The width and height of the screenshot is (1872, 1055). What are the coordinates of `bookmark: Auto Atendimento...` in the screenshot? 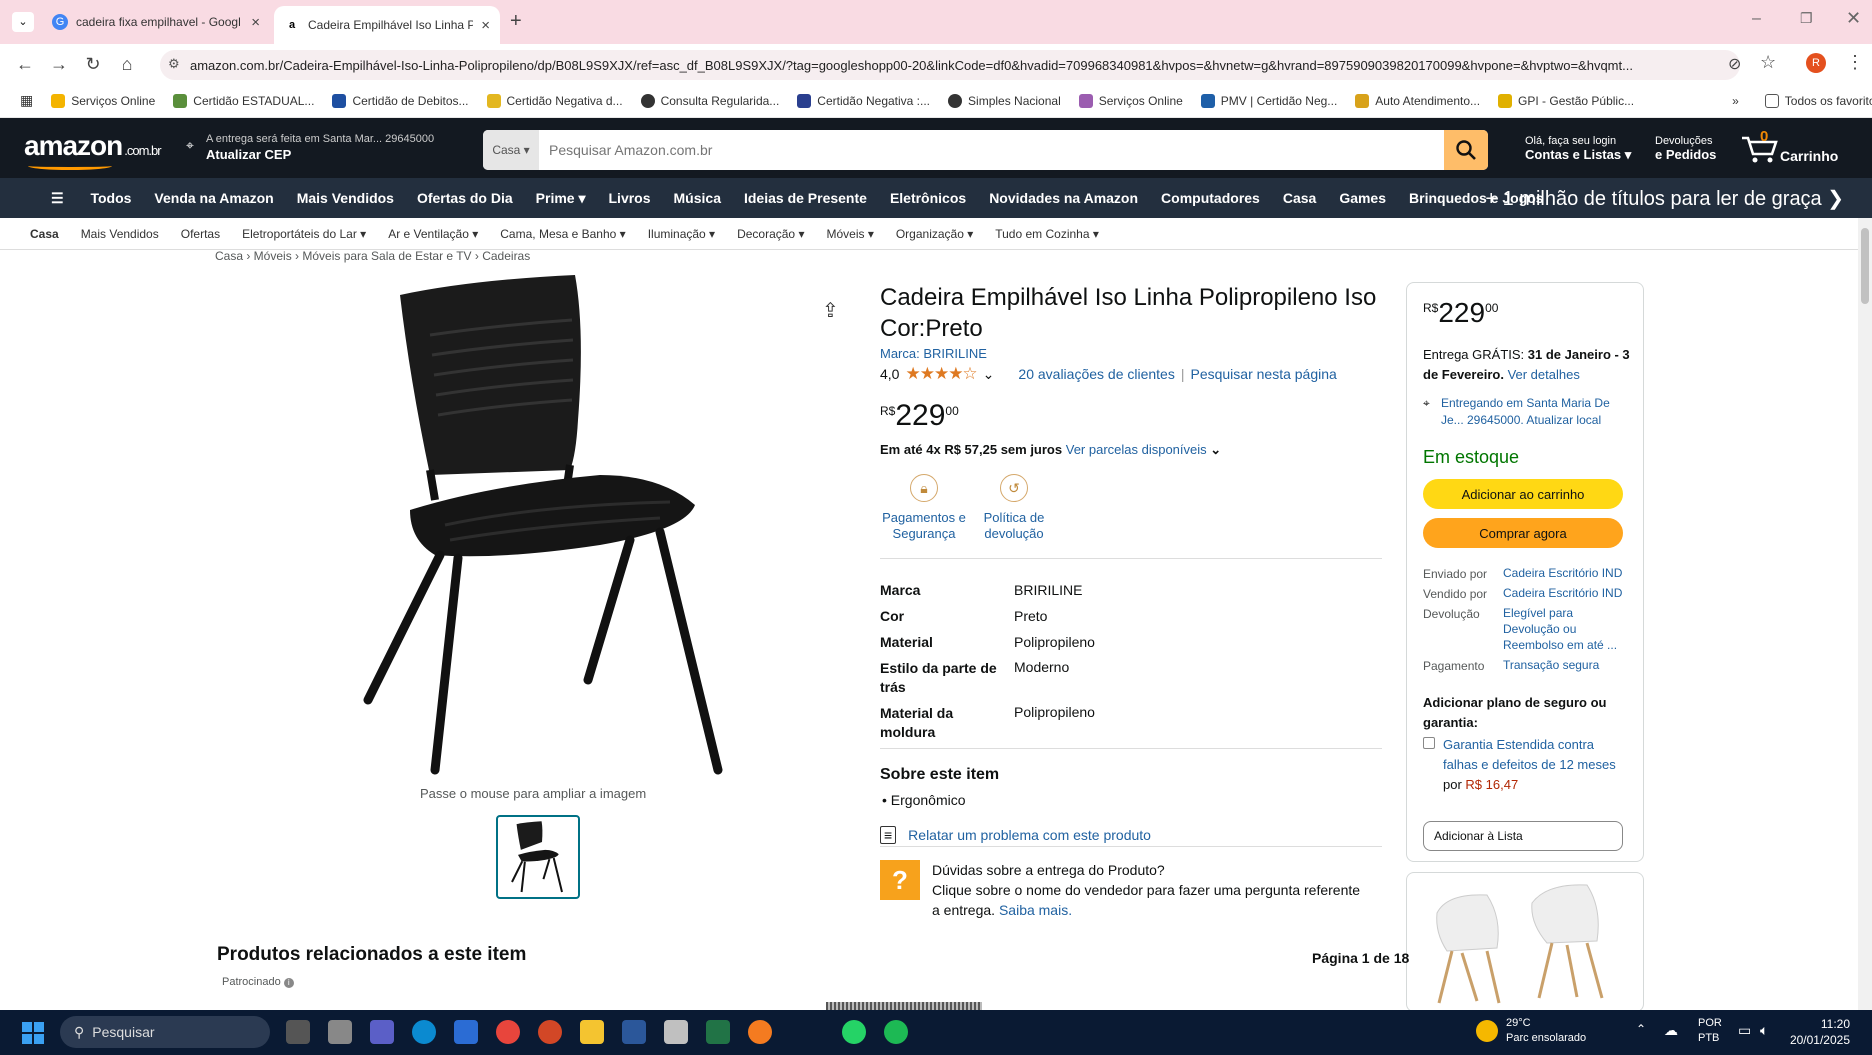 It's located at (1417, 100).